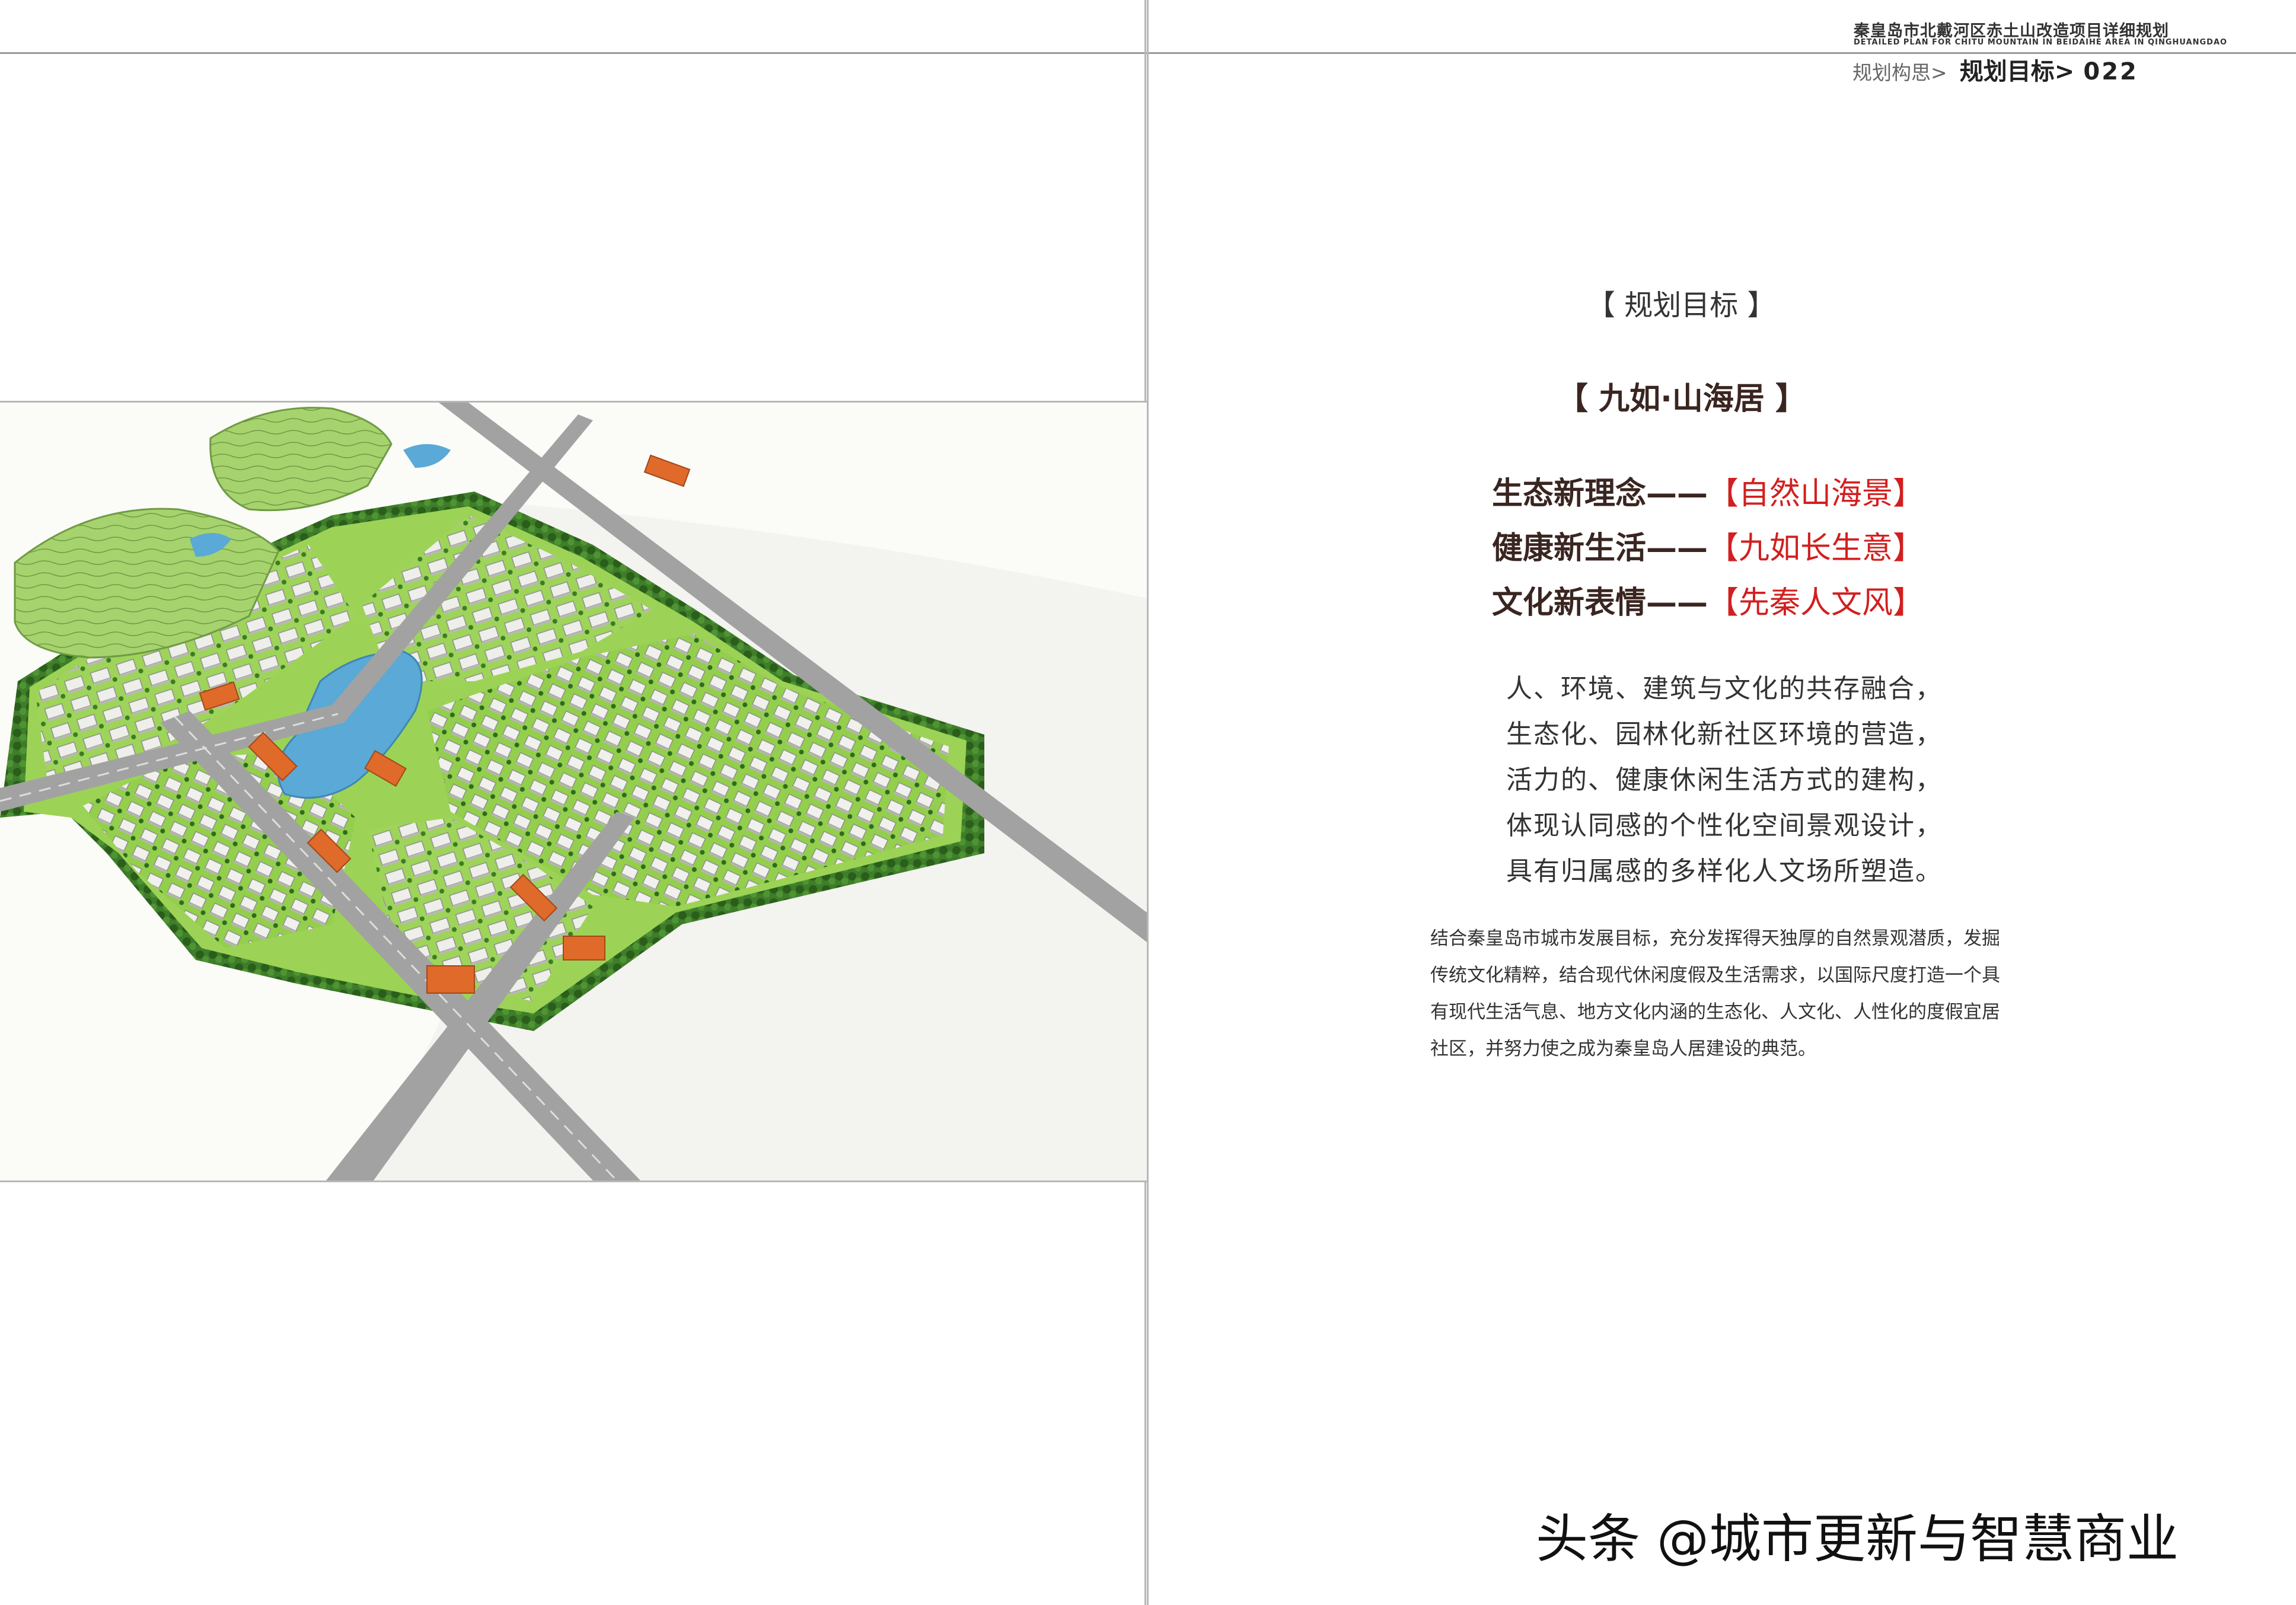  What do you see at coordinates (2017, 71) in the screenshot?
I see `breadcrumb-current: 规划目标>` at bounding box center [2017, 71].